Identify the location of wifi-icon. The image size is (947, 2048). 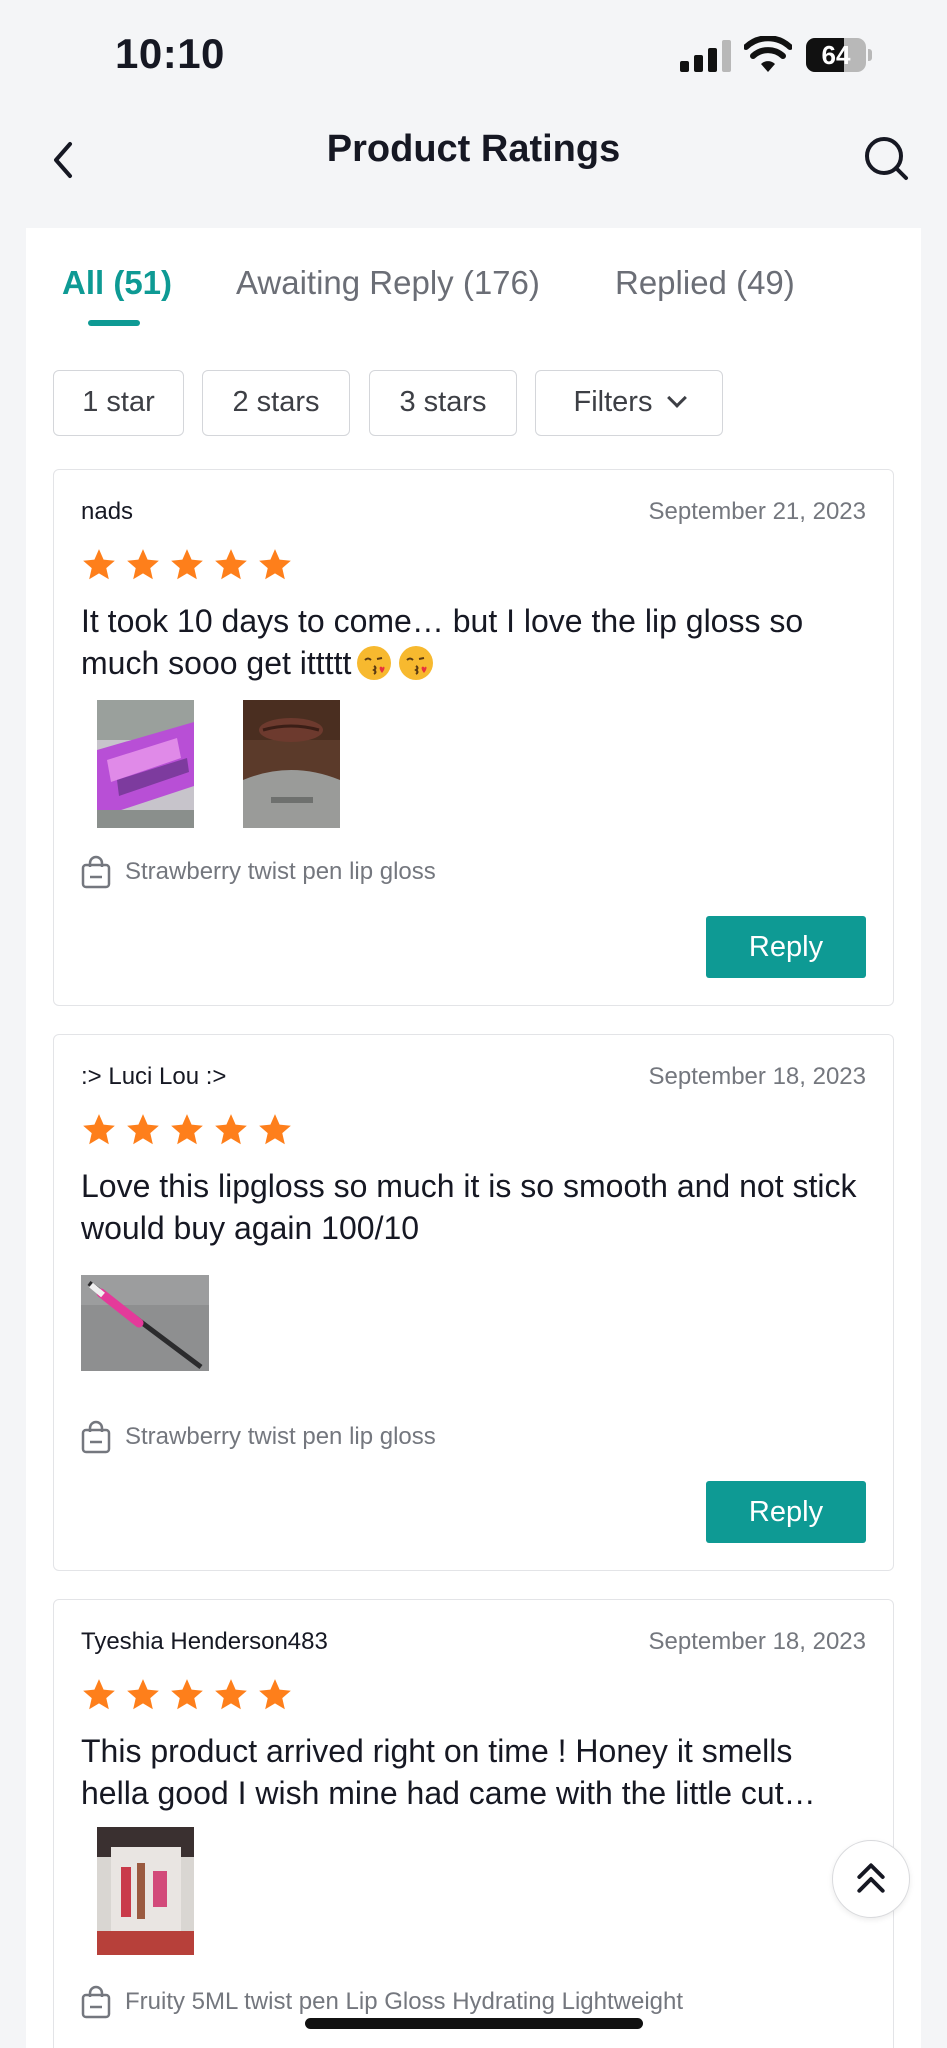
(768, 54).